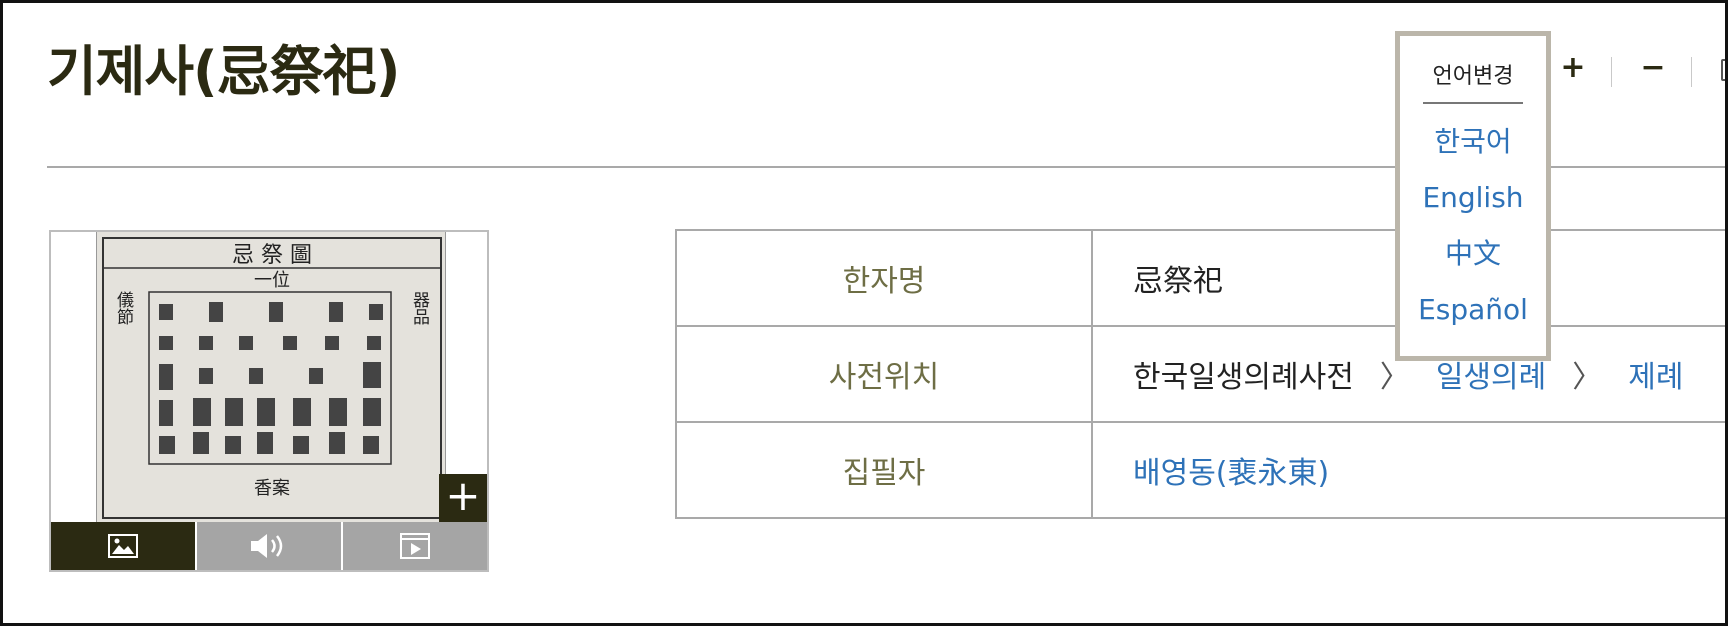 This screenshot has width=1728, height=626. I want to click on page-title: 기제사(忌祭祀), so click(223, 71).